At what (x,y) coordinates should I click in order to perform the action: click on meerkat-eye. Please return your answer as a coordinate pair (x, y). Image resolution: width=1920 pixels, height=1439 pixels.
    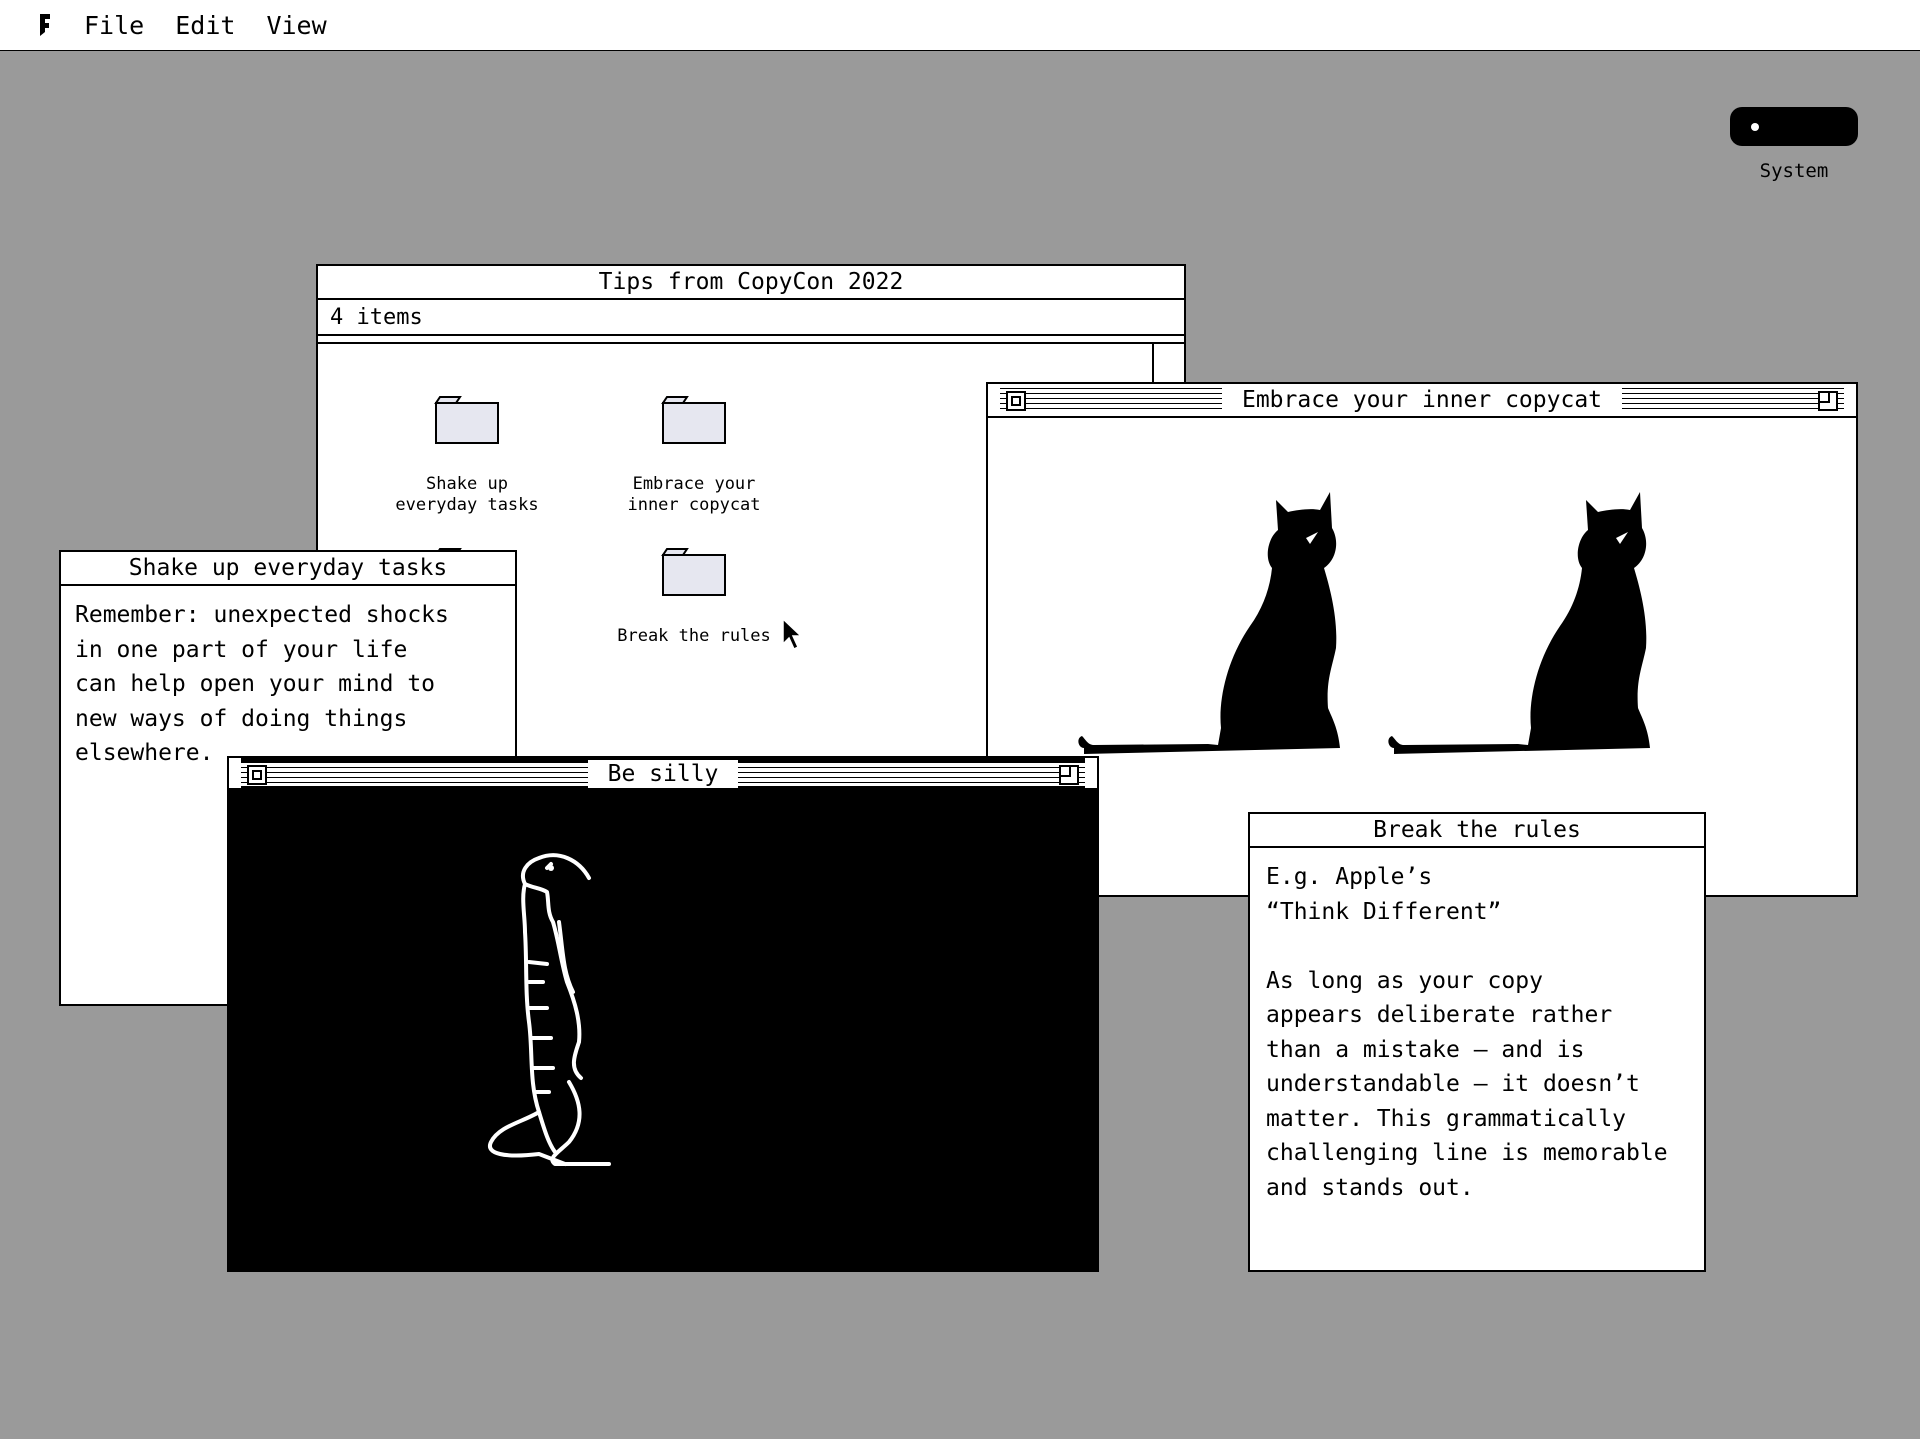
    Looking at the image, I should click on (551, 868).